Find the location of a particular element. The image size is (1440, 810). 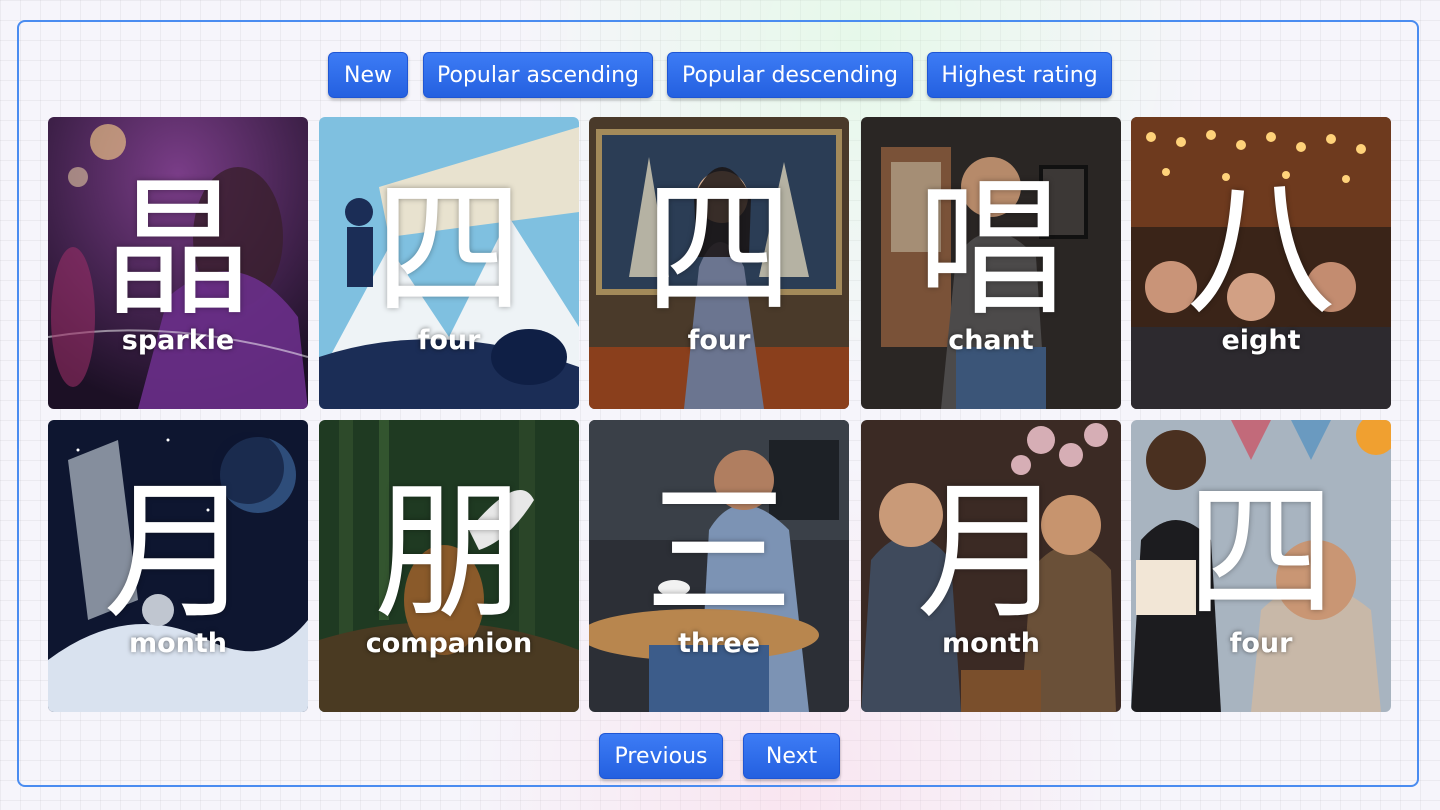

kanji-character: 唱 is located at coordinates (990, 250).